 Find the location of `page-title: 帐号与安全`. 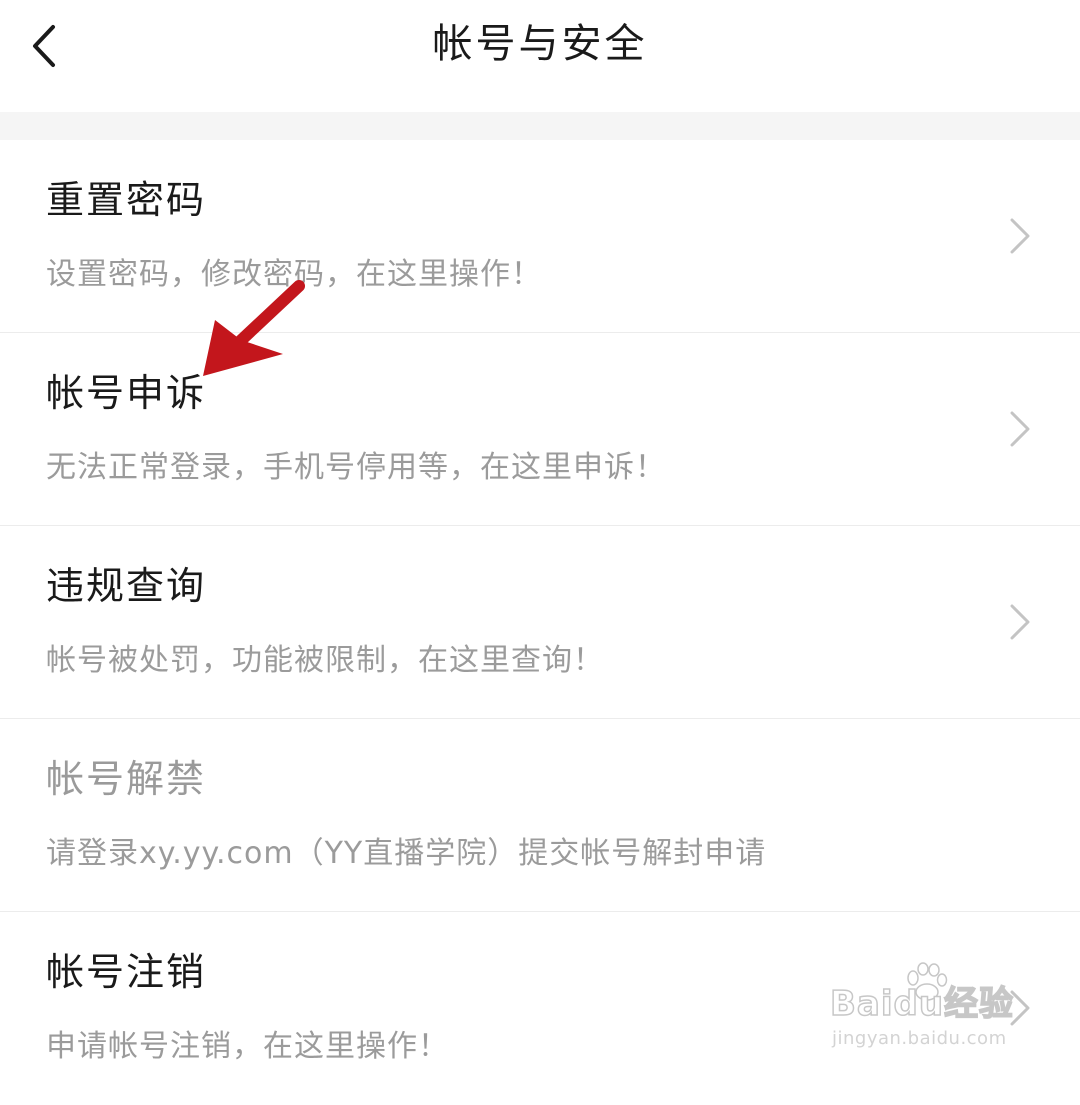

page-title: 帐号与安全 is located at coordinates (540, 44).